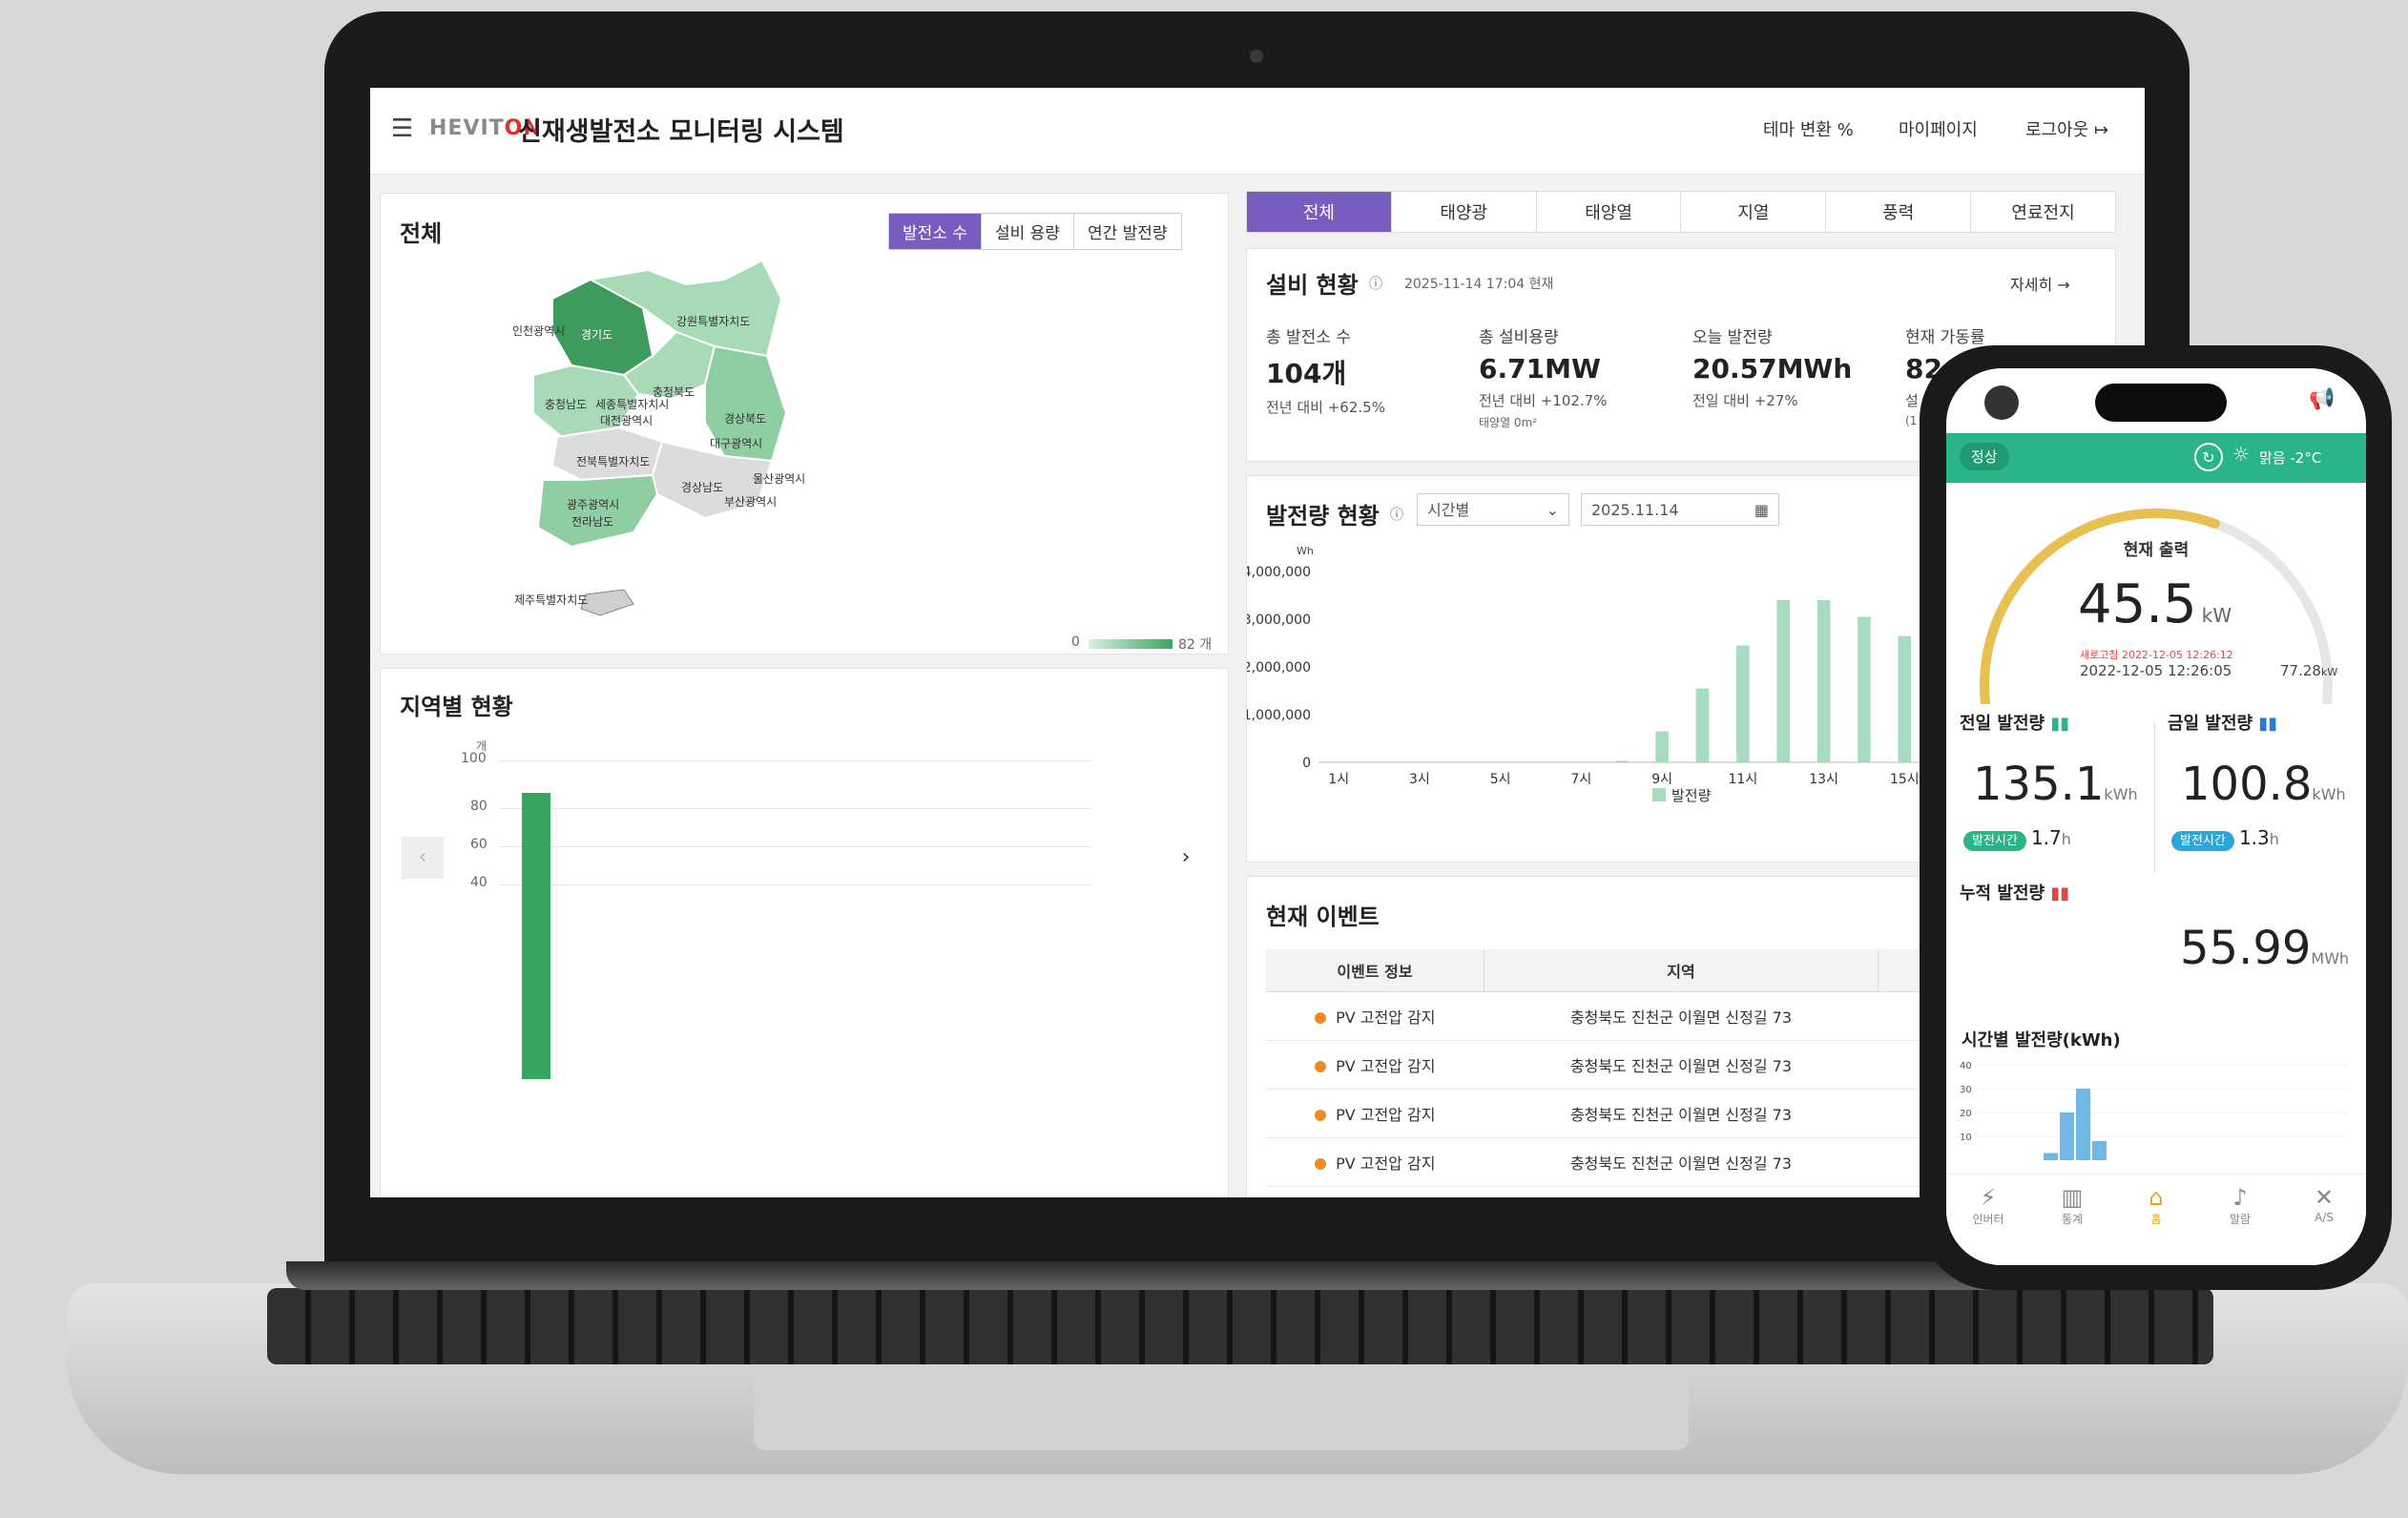 The height and width of the screenshot is (1518, 2408). Describe the element at coordinates (2001, 402) in the screenshot. I see `profile-avatar-icon` at that location.